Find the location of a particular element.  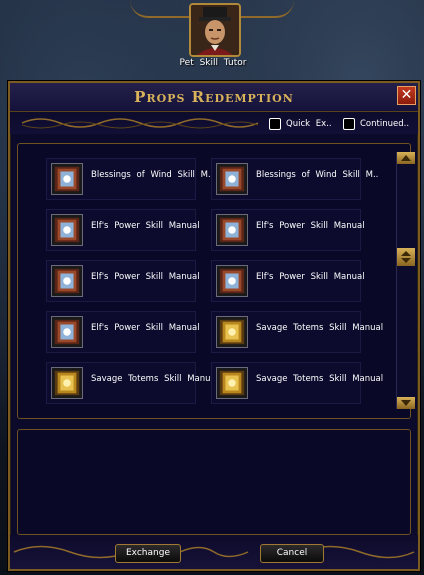

scroll-thumb is located at coordinates (406, 257).